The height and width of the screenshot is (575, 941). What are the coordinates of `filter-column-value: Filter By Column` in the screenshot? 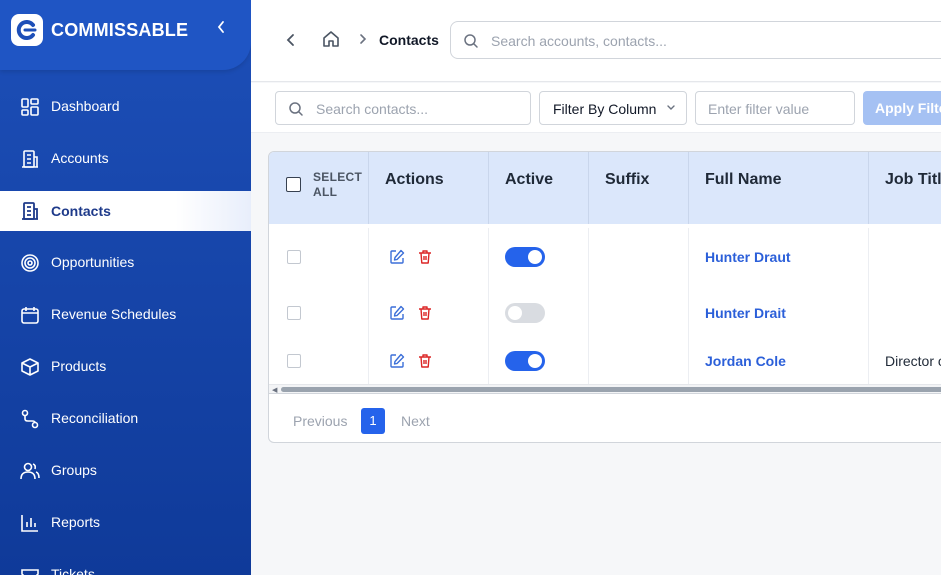 It's located at (605, 109).